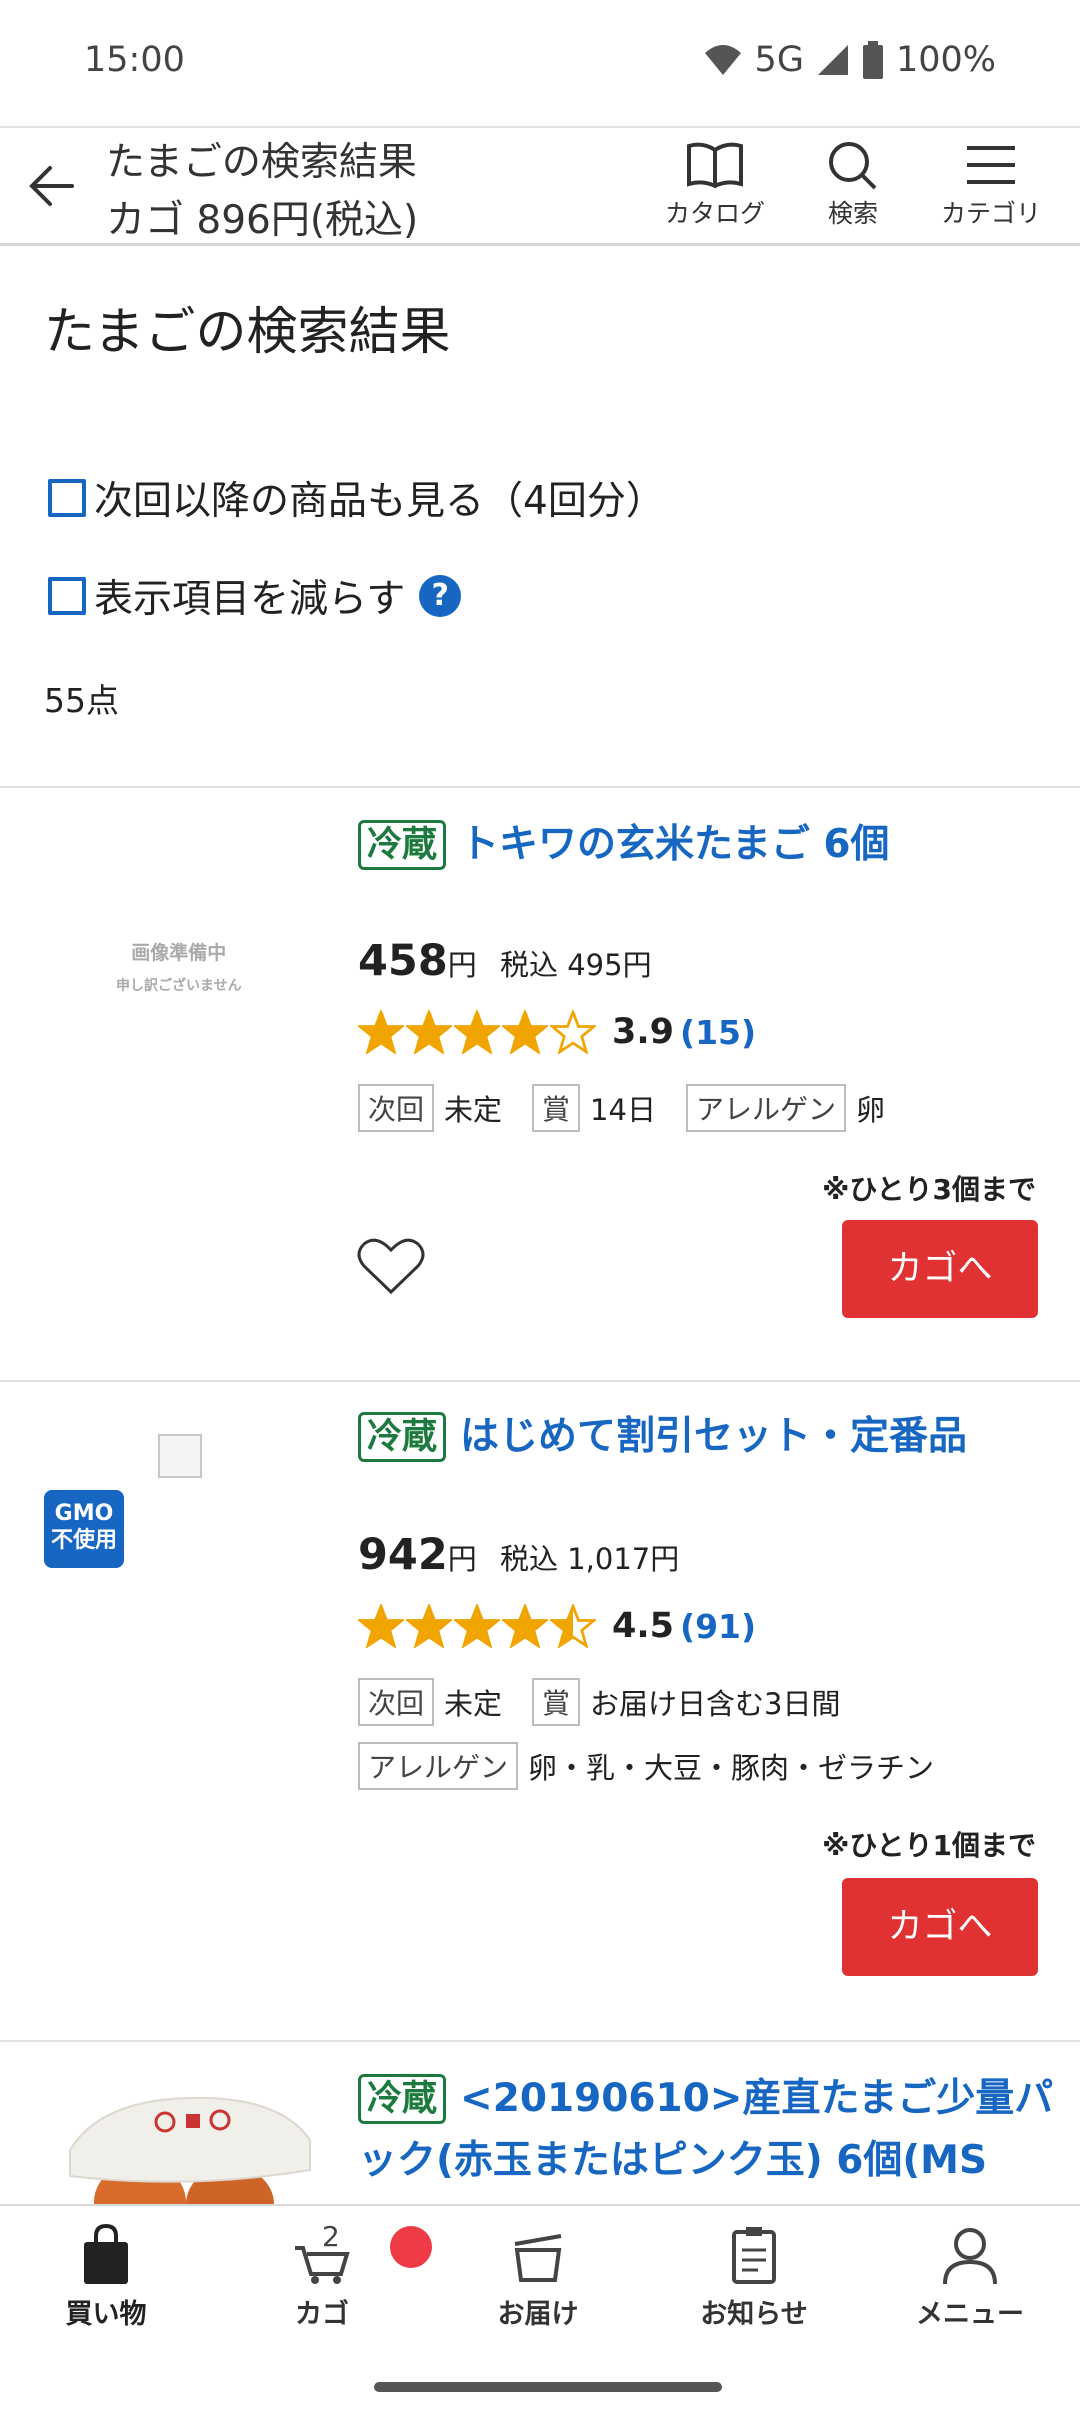 The image size is (1080, 2412). I want to click on nav-menu-label: メニュー, so click(970, 2314).